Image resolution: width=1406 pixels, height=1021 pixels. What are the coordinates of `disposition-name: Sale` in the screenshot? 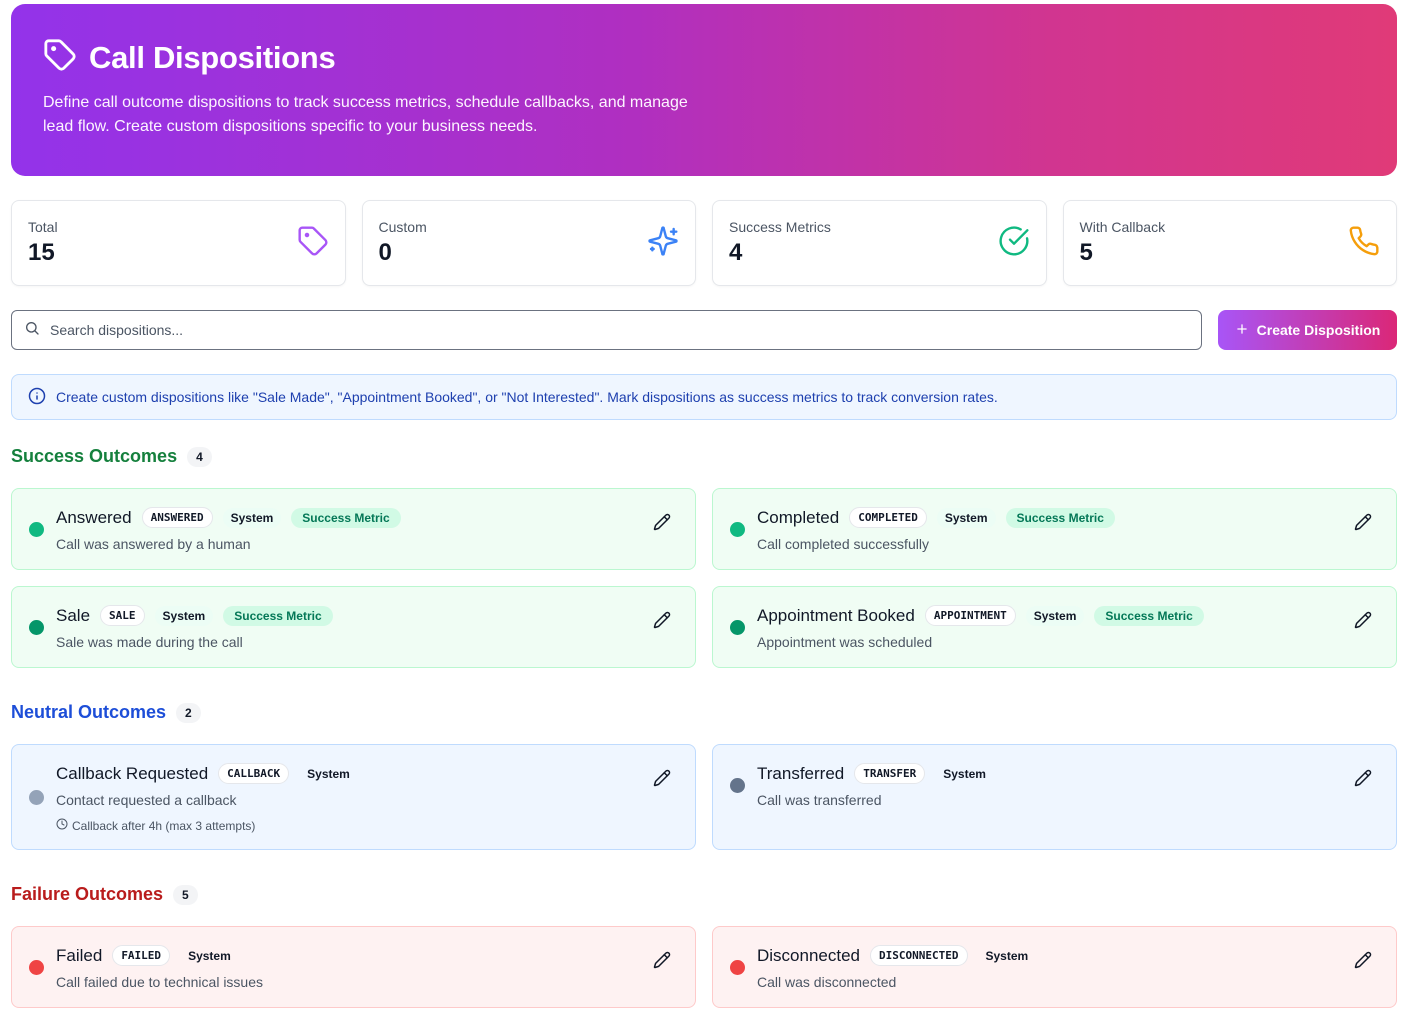 It's located at (73, 615).